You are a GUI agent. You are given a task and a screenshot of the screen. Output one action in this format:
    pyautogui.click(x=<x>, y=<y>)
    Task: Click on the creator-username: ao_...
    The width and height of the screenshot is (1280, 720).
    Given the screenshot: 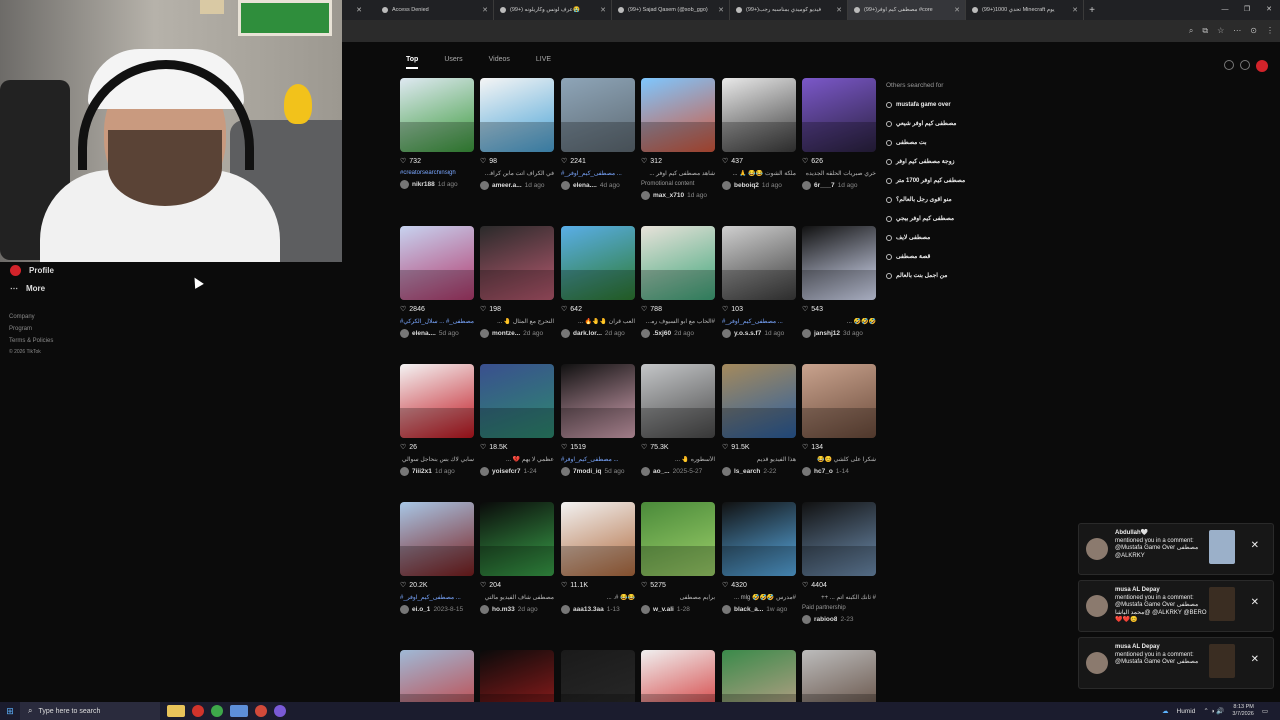 What is the action you would take?
    pyautogui.click(x=661, y=471)
    